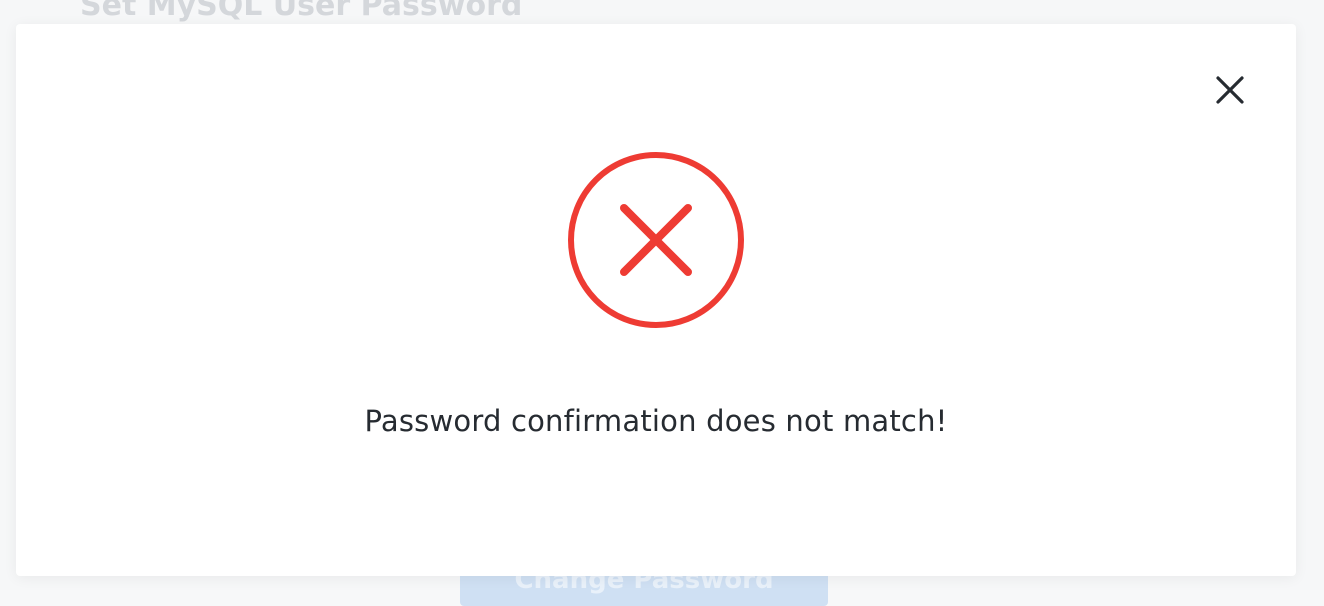 The width and height of the screenshot is (1324, 606). I want to click on error-message: Password confirmation does not match!, so click(656, 421).